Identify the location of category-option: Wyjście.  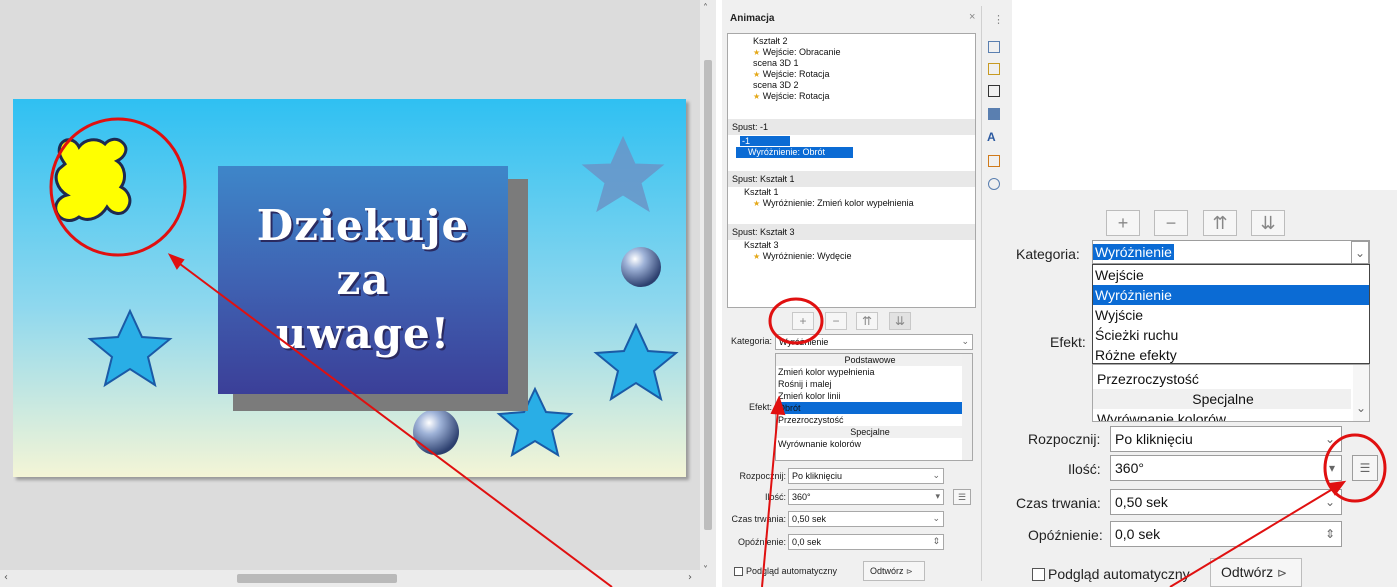
(1231, 315).